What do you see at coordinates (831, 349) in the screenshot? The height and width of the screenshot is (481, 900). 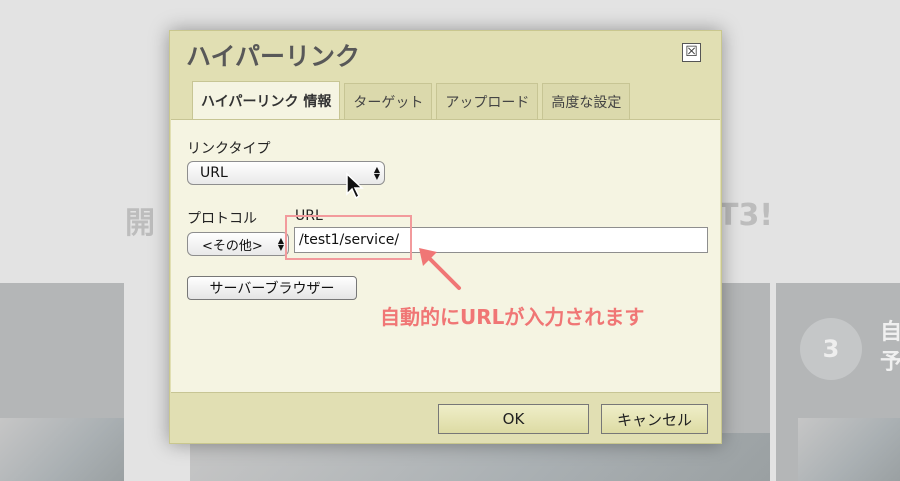 I see `step-number-badge: 3` at bounding box center [831, 349].